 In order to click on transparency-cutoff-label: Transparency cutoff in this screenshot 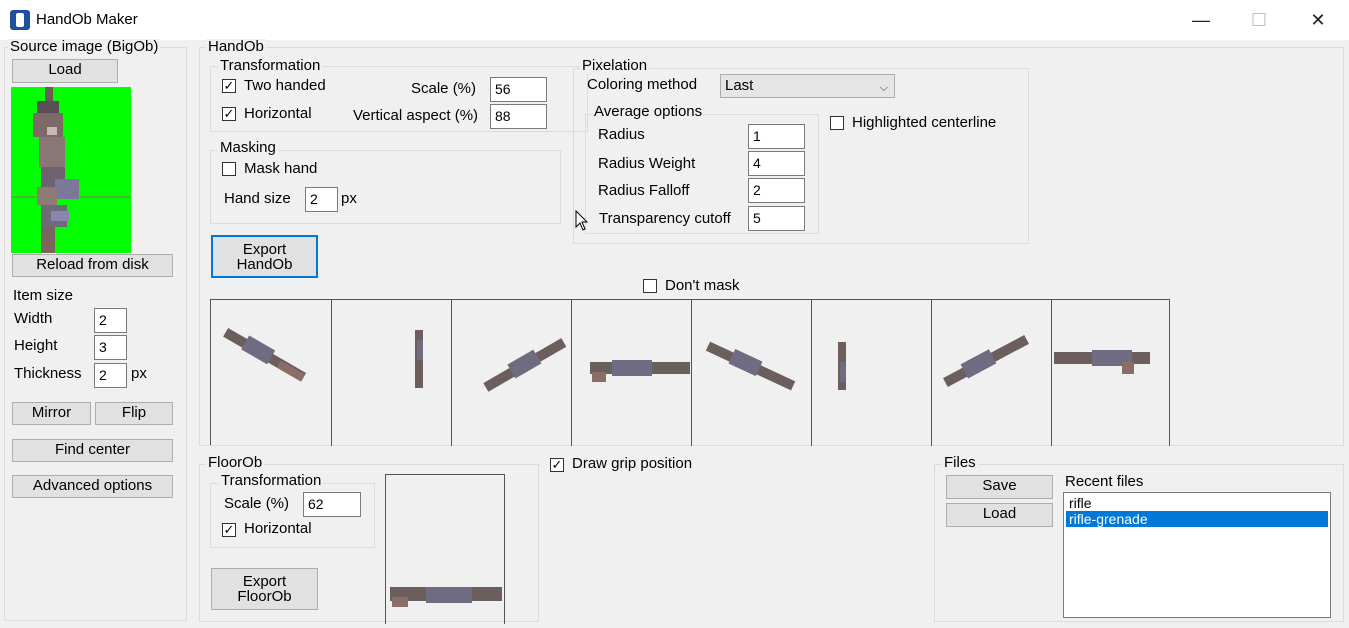, I will do `click(665, 218)`.